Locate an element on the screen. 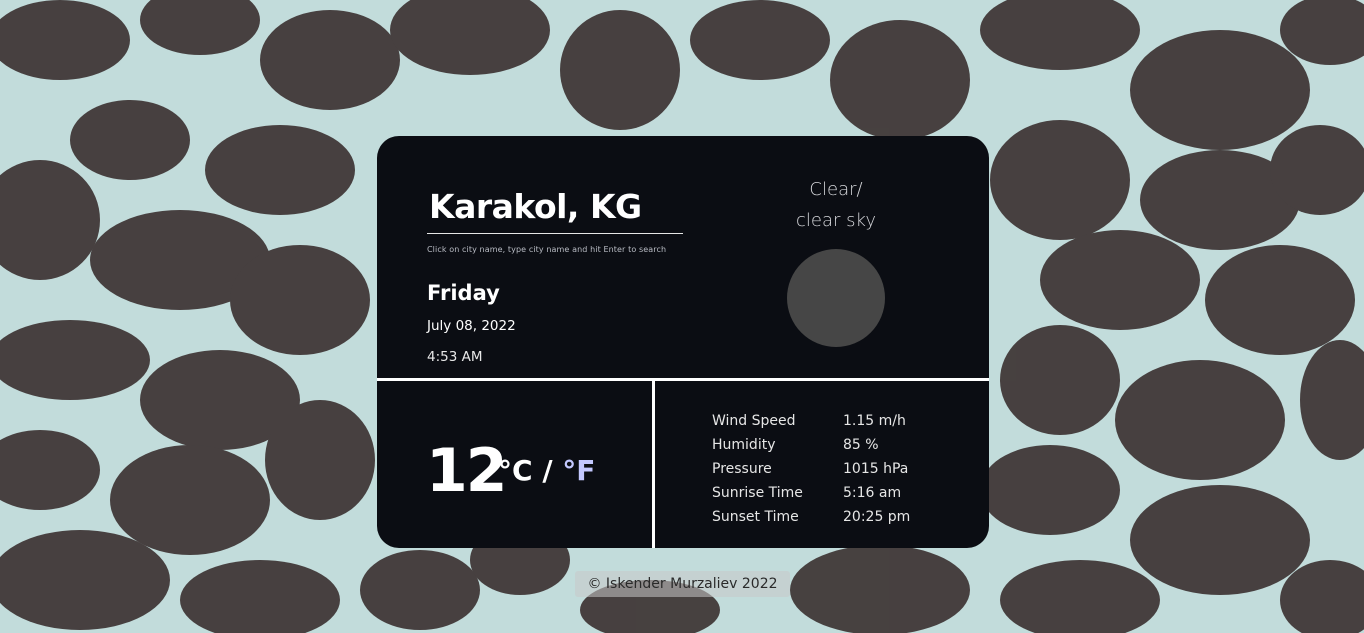  weekday: Friday is located at coordinates (463, 293).